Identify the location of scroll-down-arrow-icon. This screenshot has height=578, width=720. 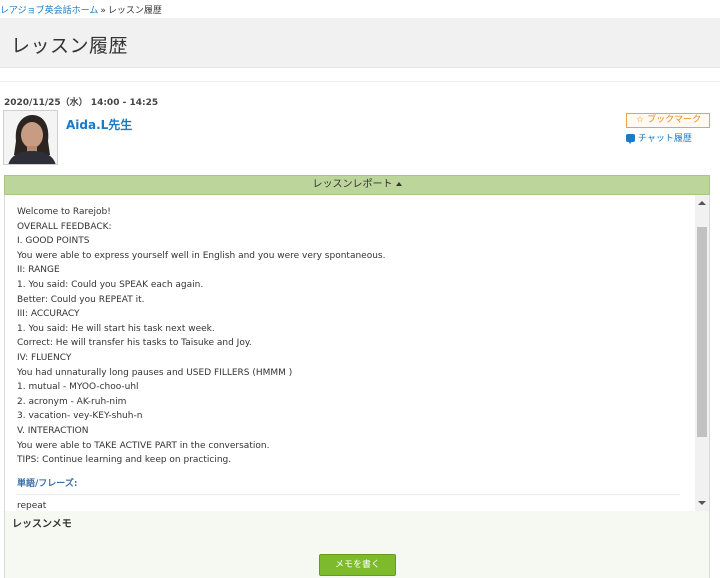
(702, 503).